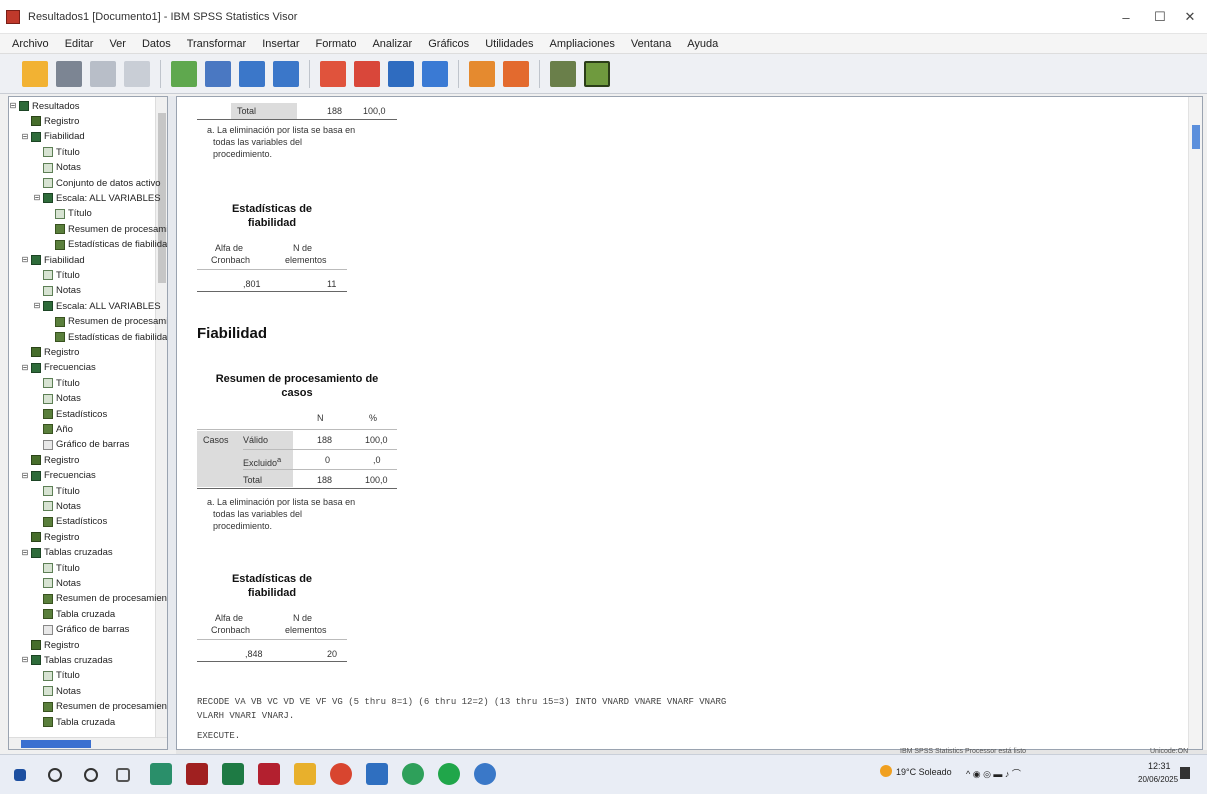  I want to click on search-icon, so click(55, 775).